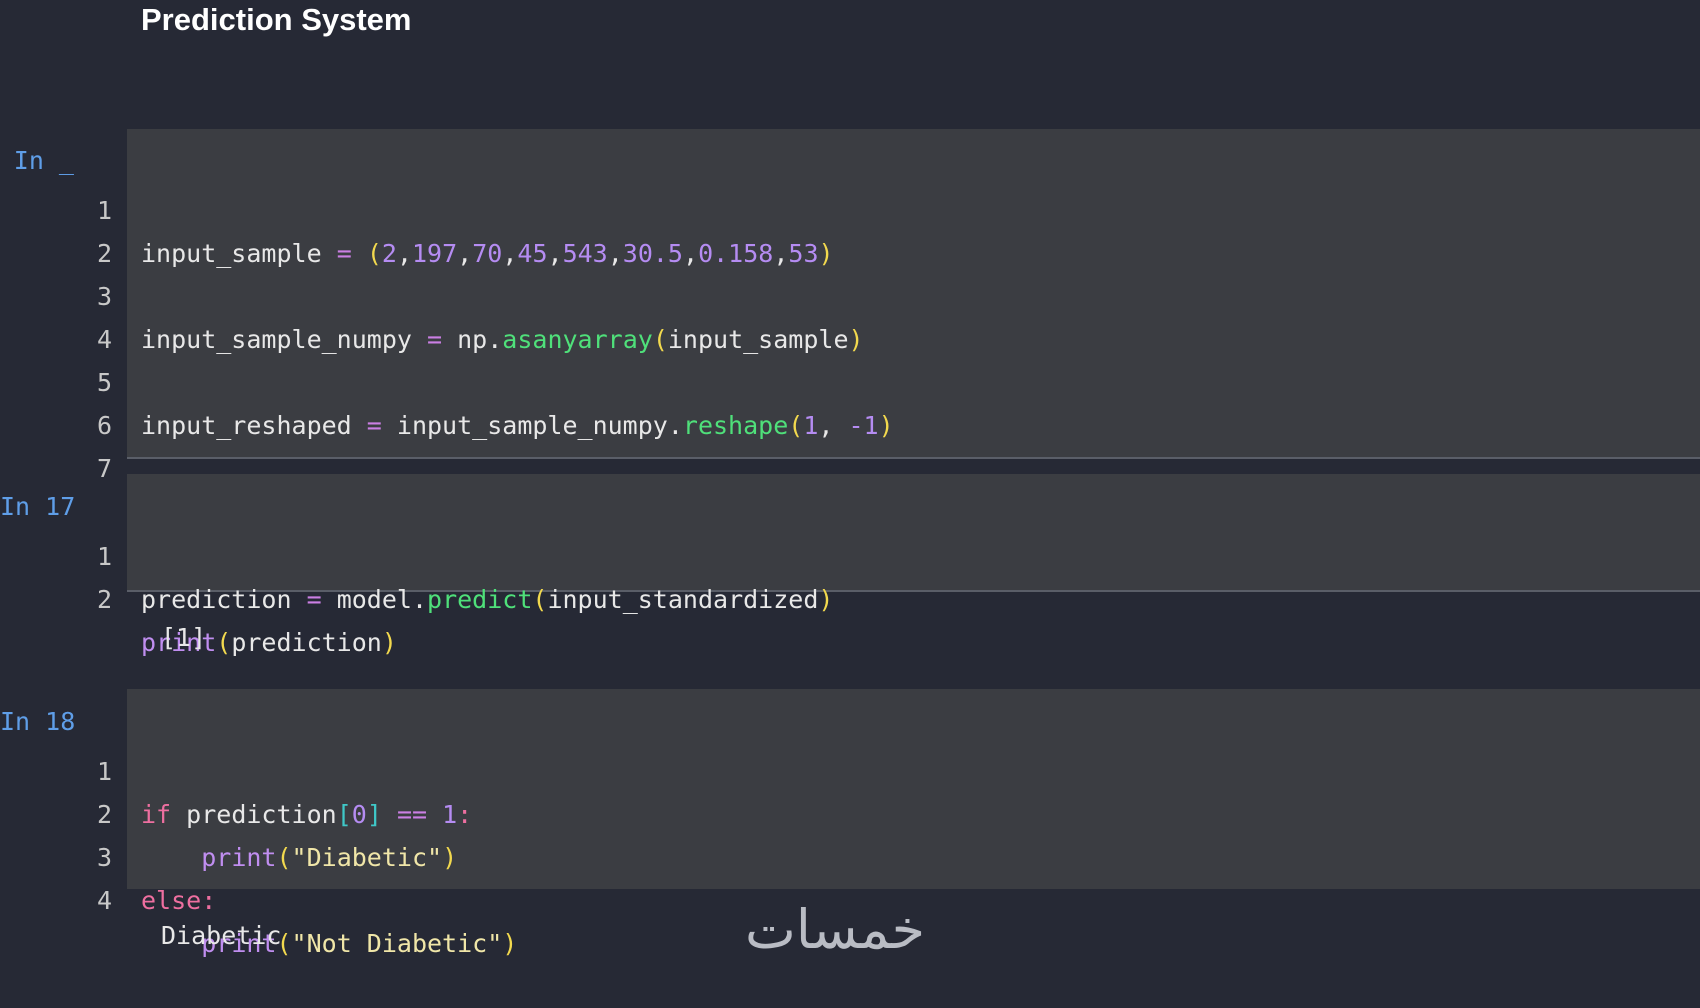 This screenshot has height=1008, width=1700. What do you see at coordinates (221, 935) in the screenshot?
I see `cell-output: Diabetic` at bounding box center [221, 935].